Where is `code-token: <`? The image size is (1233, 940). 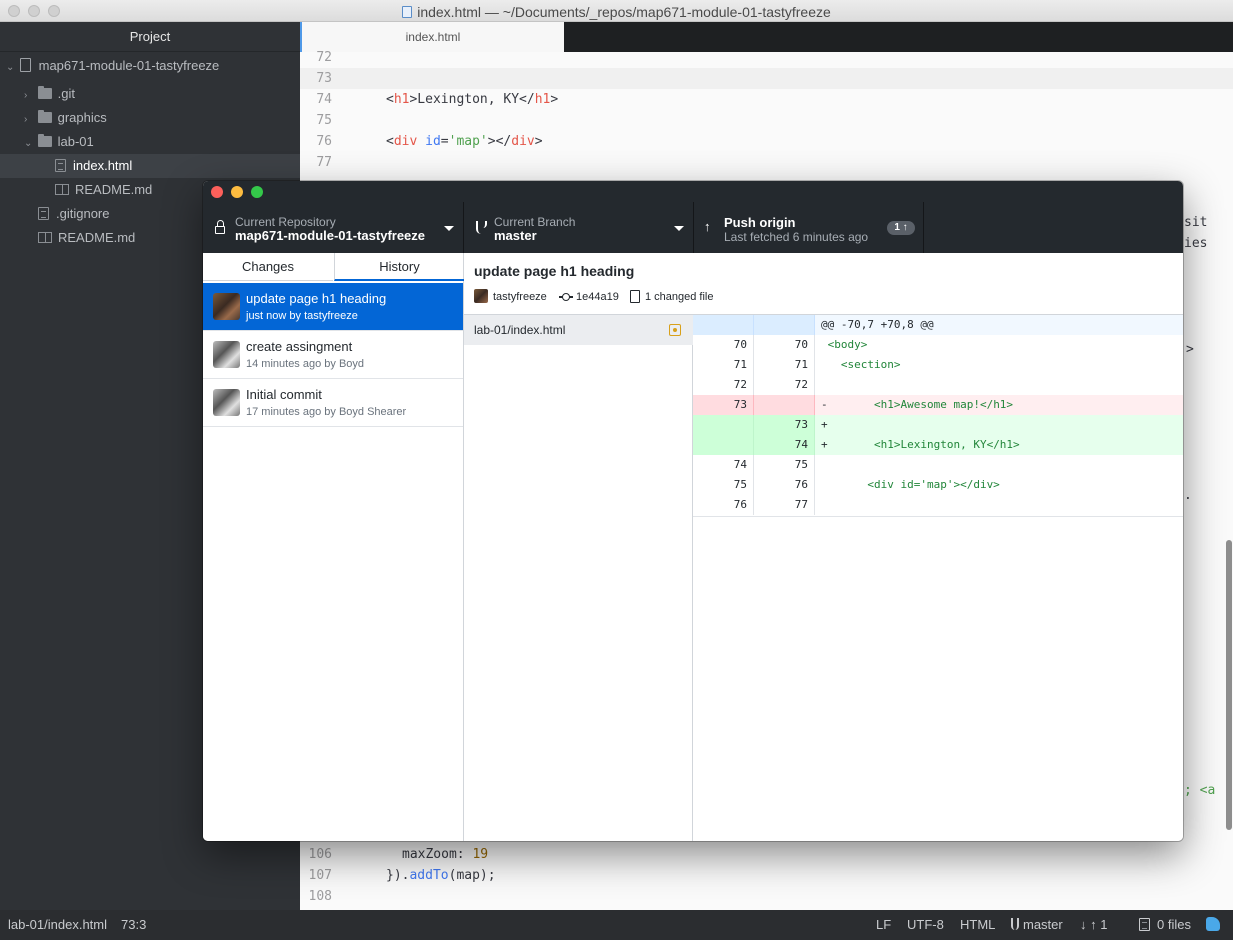
code-token: < is located at coordinates (390, 99).